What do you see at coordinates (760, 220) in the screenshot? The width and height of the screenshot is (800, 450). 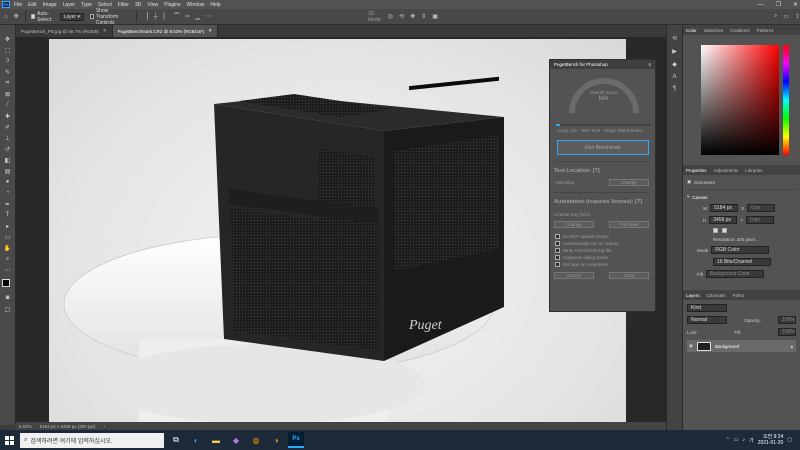 I see `y-field: 0 px` at bounding box center [760, 220].